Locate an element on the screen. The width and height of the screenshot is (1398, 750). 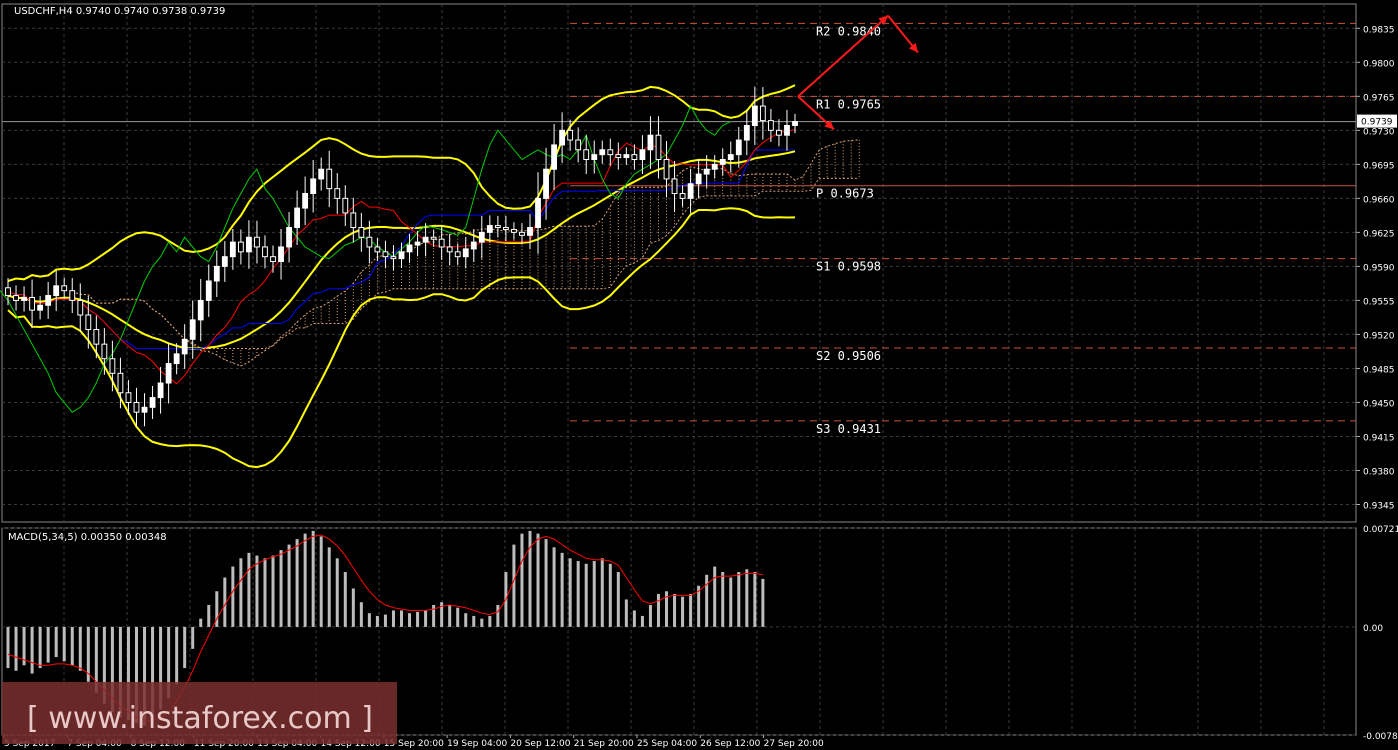
pivot-label-s1: S1 0.9598 is located at coordinates (848, 267).